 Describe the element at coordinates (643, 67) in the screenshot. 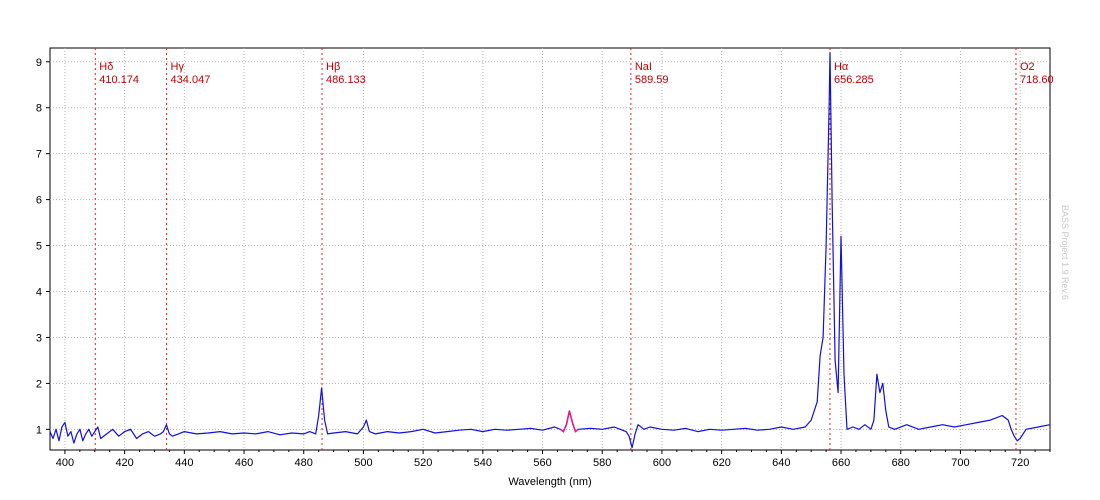

I see `reference-line-name: NaI` at that location.